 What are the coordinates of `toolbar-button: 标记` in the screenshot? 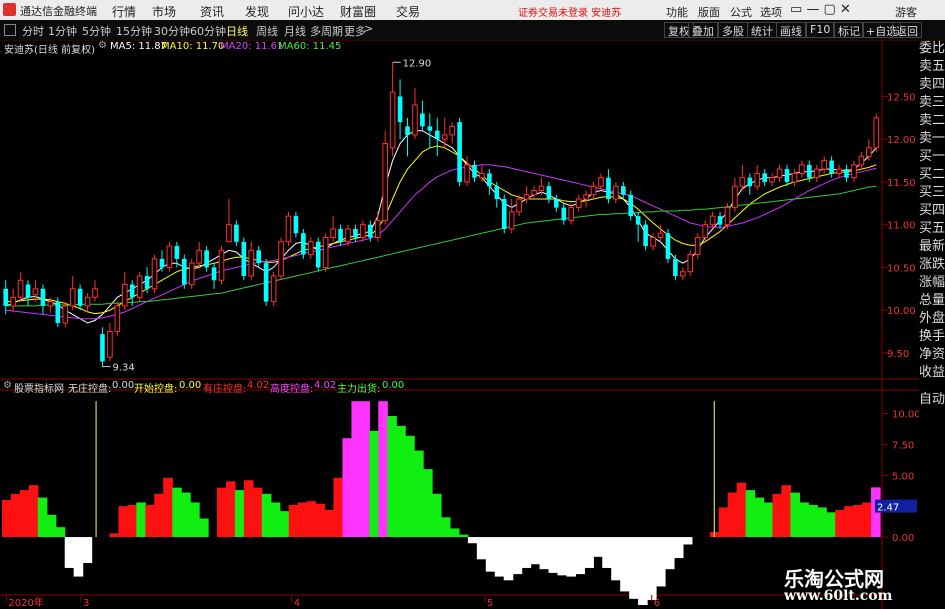 It's located at (849, 30).